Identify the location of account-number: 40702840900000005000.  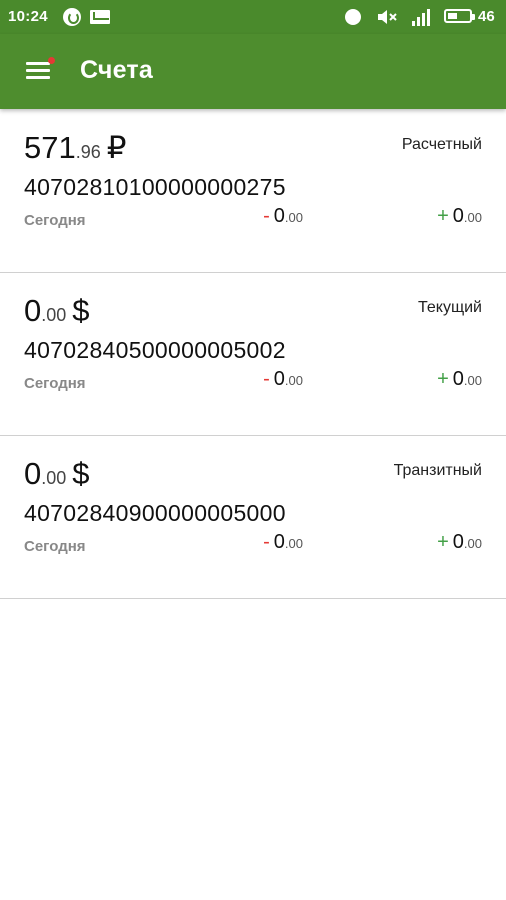
(155, 513).